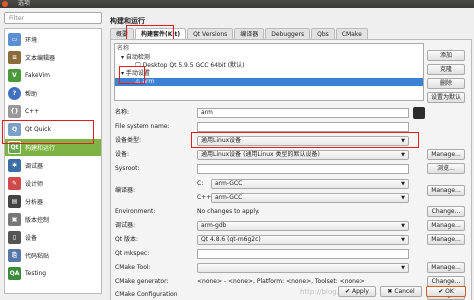 Image resolution: width=474 pixels, height=300 pixels. Describe the element at coordinates (419, 113) in the screenshot. I see `kit-icon-button` at that location.